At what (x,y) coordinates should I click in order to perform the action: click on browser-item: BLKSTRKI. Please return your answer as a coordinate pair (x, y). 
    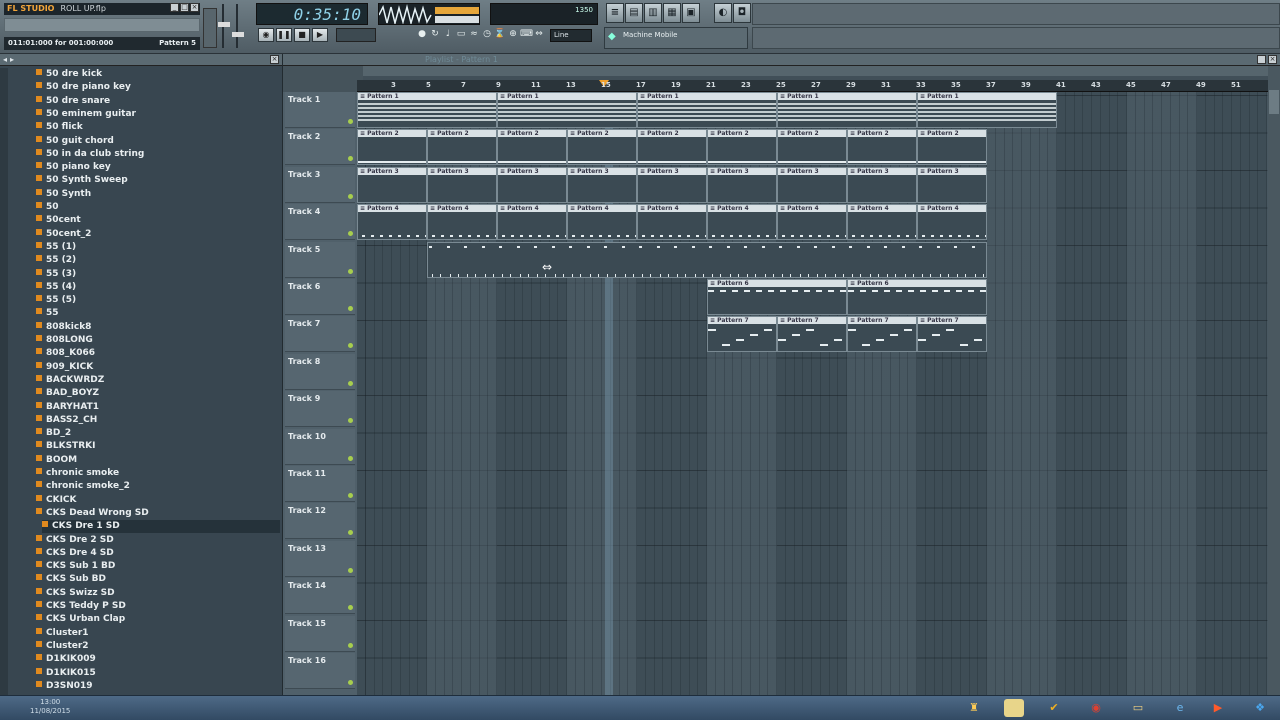
    Looking at the image, I should click on (65, 446).